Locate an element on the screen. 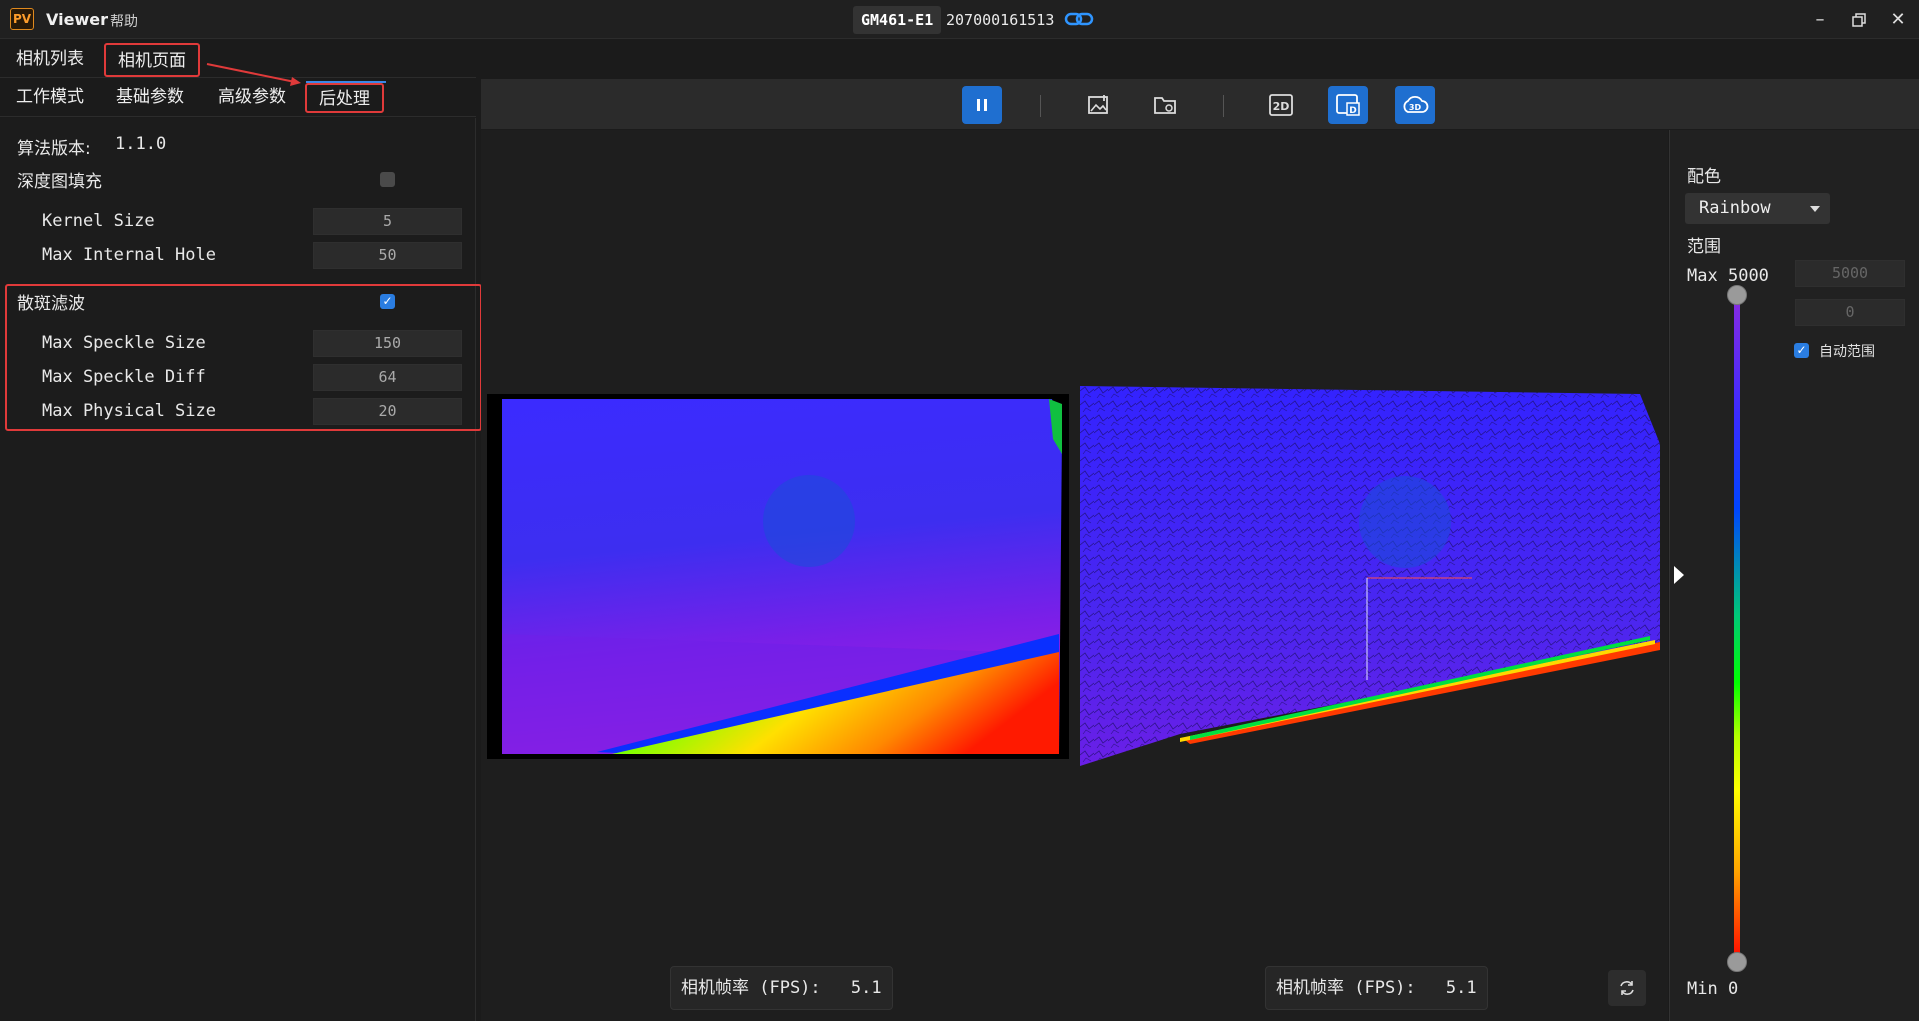 The width and height of the screenshot is (1919, 1021). depth-image-2d is located at coordinates (778, 576).